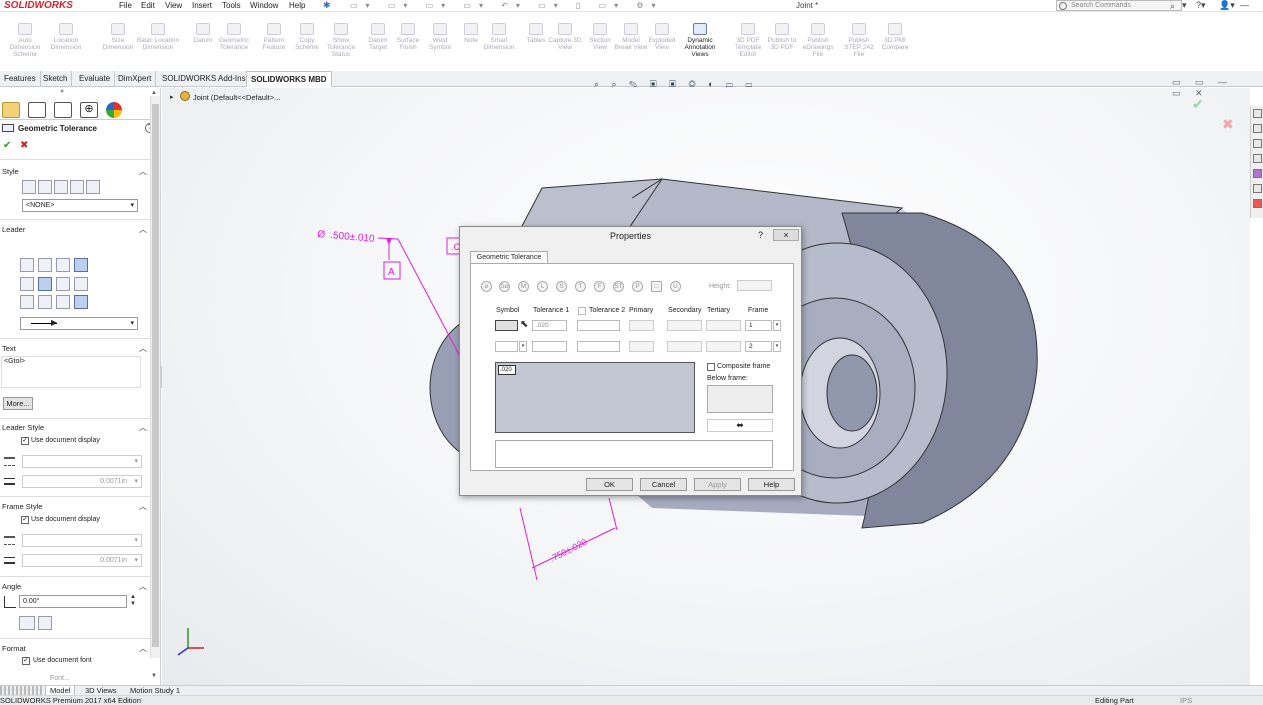 The image size is (1263, 705). I want to click on frame-row1: 1, so click(758, 325).